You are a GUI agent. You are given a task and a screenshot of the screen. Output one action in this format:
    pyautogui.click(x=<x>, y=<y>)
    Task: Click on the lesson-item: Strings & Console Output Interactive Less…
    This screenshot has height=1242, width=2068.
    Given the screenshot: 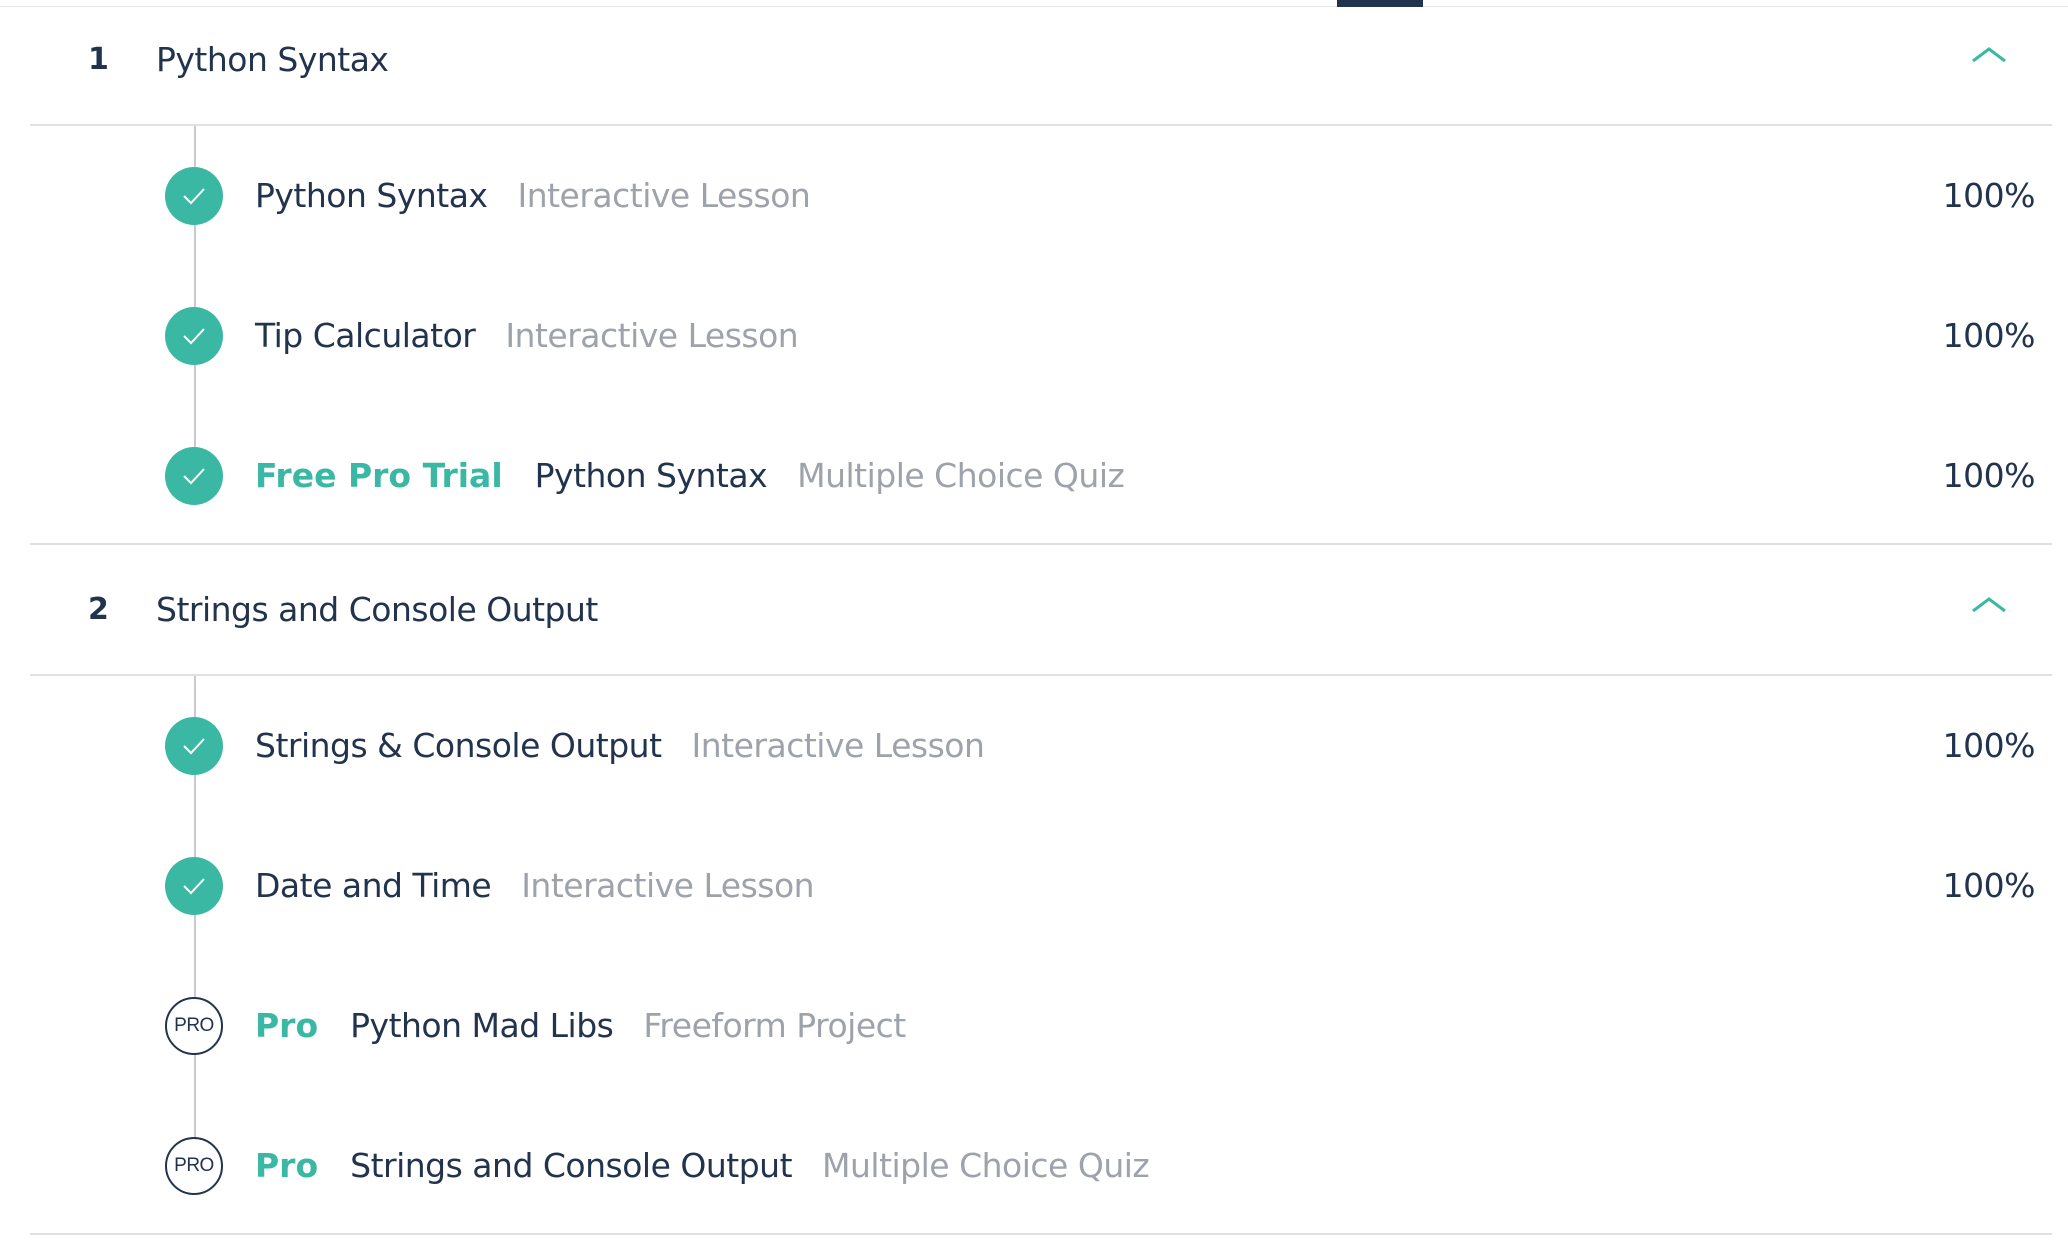 What is the action you would take?
    pyautogui.click(x=1100, y=746)
    